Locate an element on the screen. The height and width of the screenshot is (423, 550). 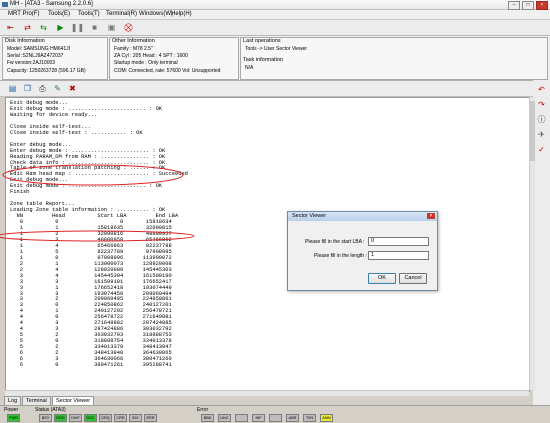
disk-serial: Serial :S2NLJ9AZ472037 is located at coordinates (35, 56).